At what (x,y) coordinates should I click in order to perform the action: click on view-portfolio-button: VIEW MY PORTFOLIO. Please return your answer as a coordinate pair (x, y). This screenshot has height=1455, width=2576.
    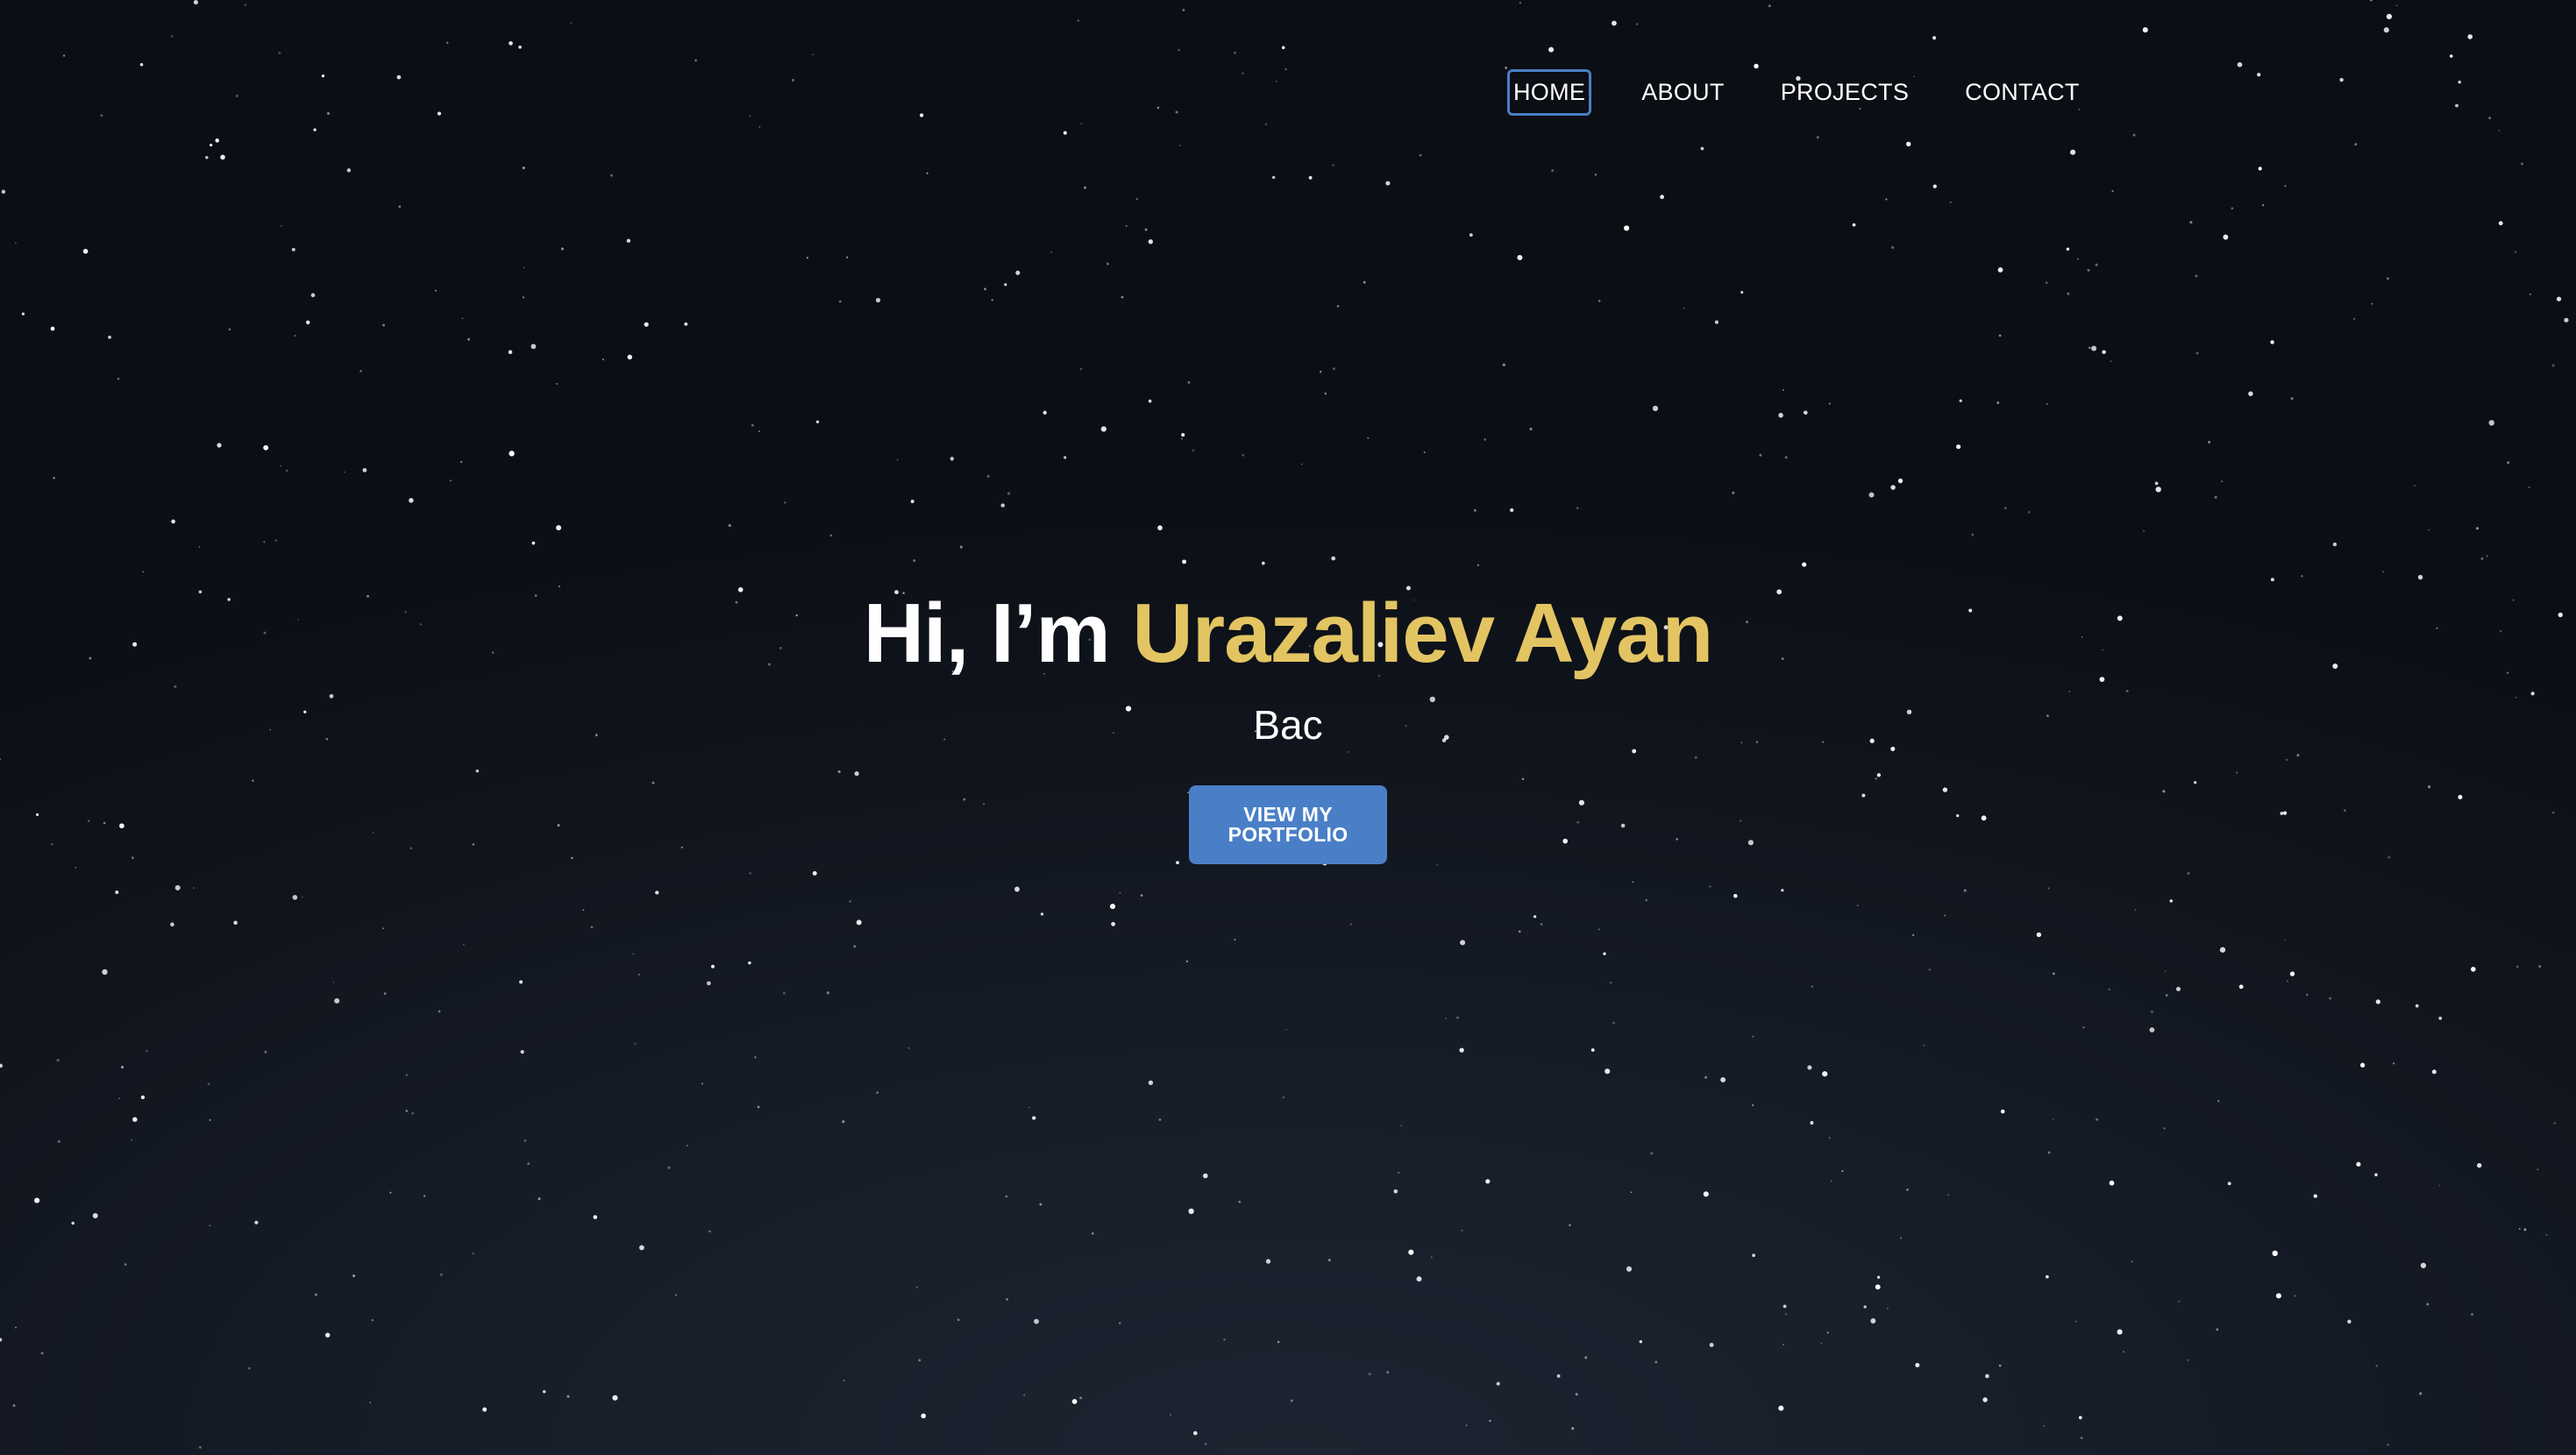
    Looking at the image, I should click on (1288, 825).